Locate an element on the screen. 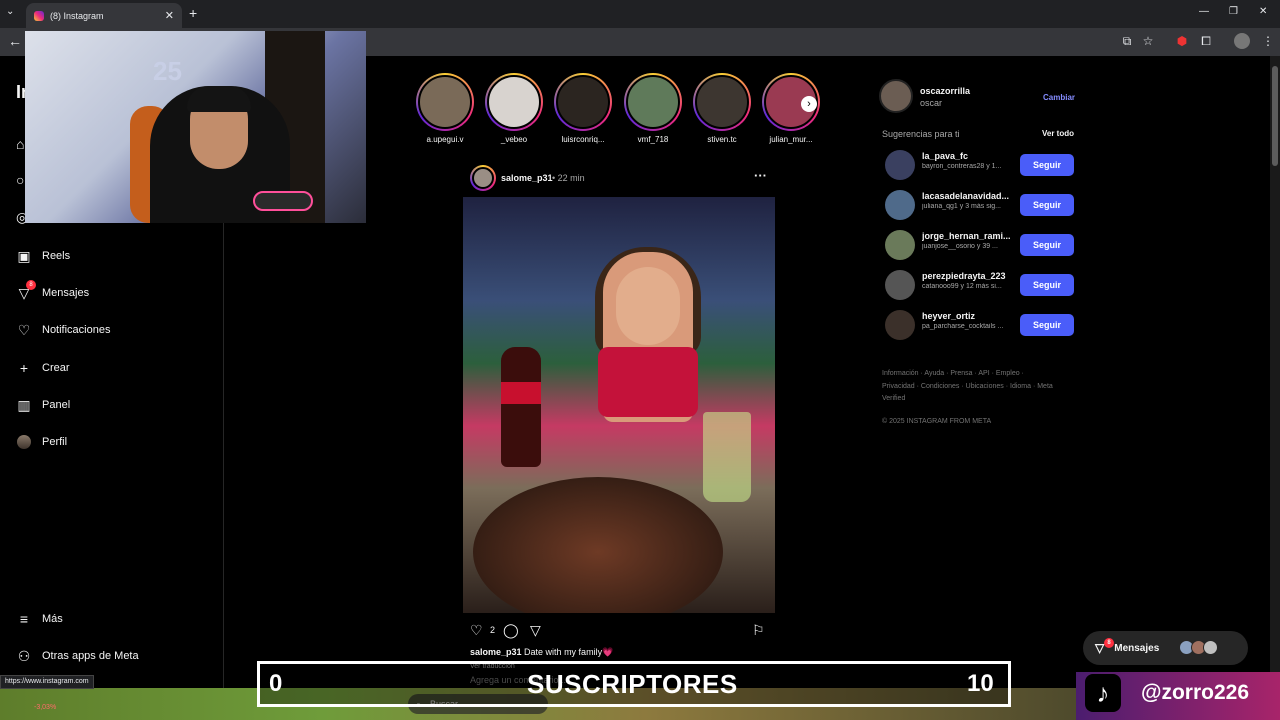 The width and height of the screenshot is (1280, 720). stories-next-icon: › is located at coordinates (809, 104).